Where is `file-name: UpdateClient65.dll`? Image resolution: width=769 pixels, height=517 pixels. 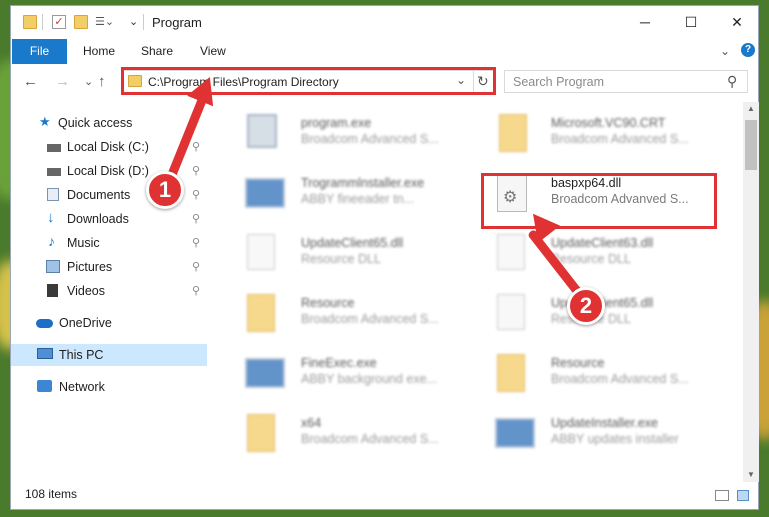
file-name: UpdateClient65.dll is located at coordinates (352, 243).